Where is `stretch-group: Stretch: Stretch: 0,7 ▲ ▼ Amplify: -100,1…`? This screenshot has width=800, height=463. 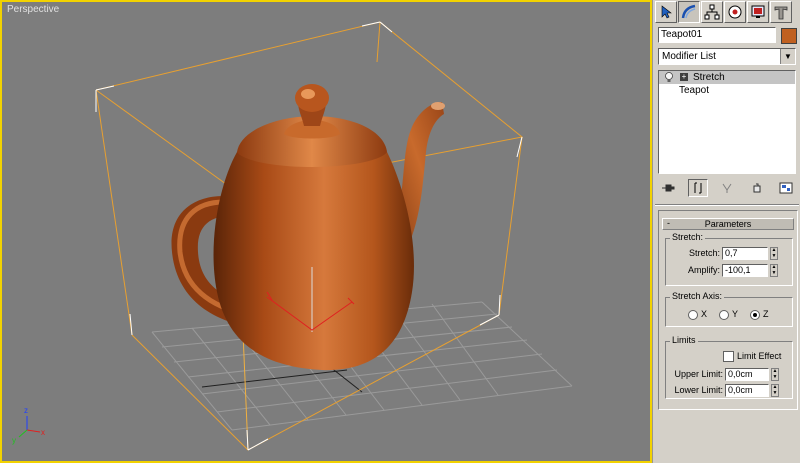 stretch-group: Stretch: Stretch: 0,7 ▲ ▼ Amplify: -100,1… is located at coordinates (729, 259).